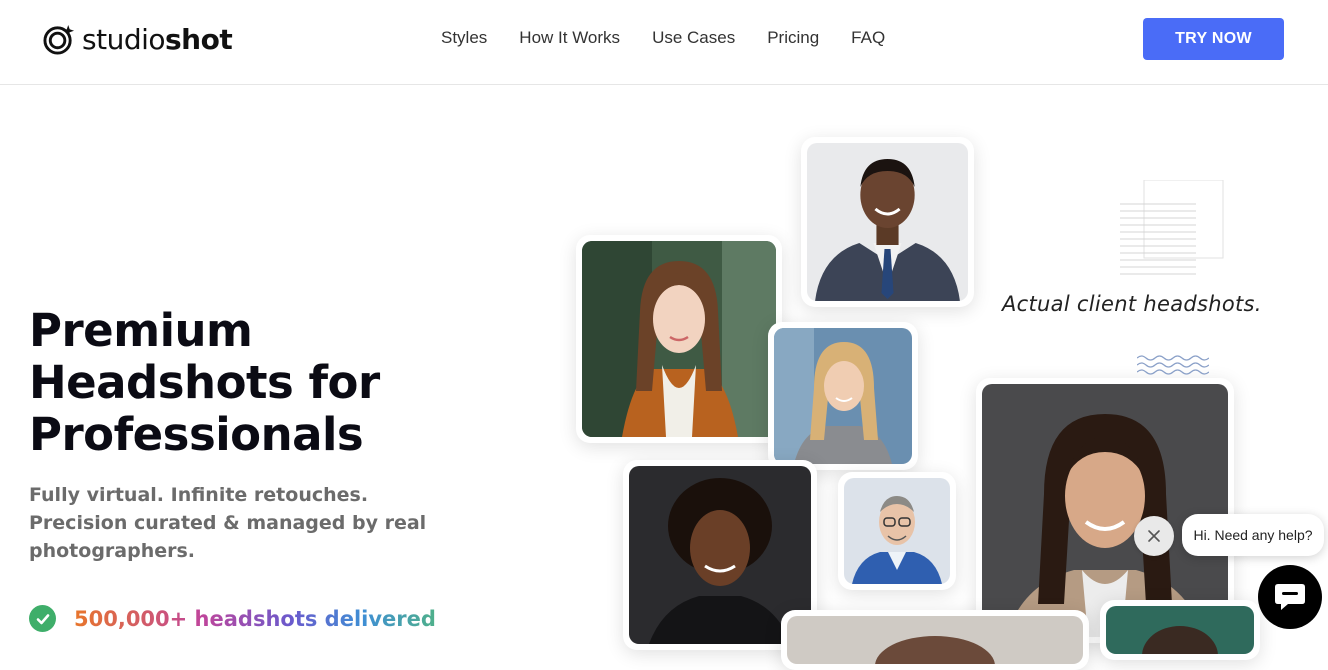 This screenshot has width=1328, height=670. Describe the element at coordinates (679, 339) in the screenshot. I see `headshot-photo-woman-brown-blazer` at that location.